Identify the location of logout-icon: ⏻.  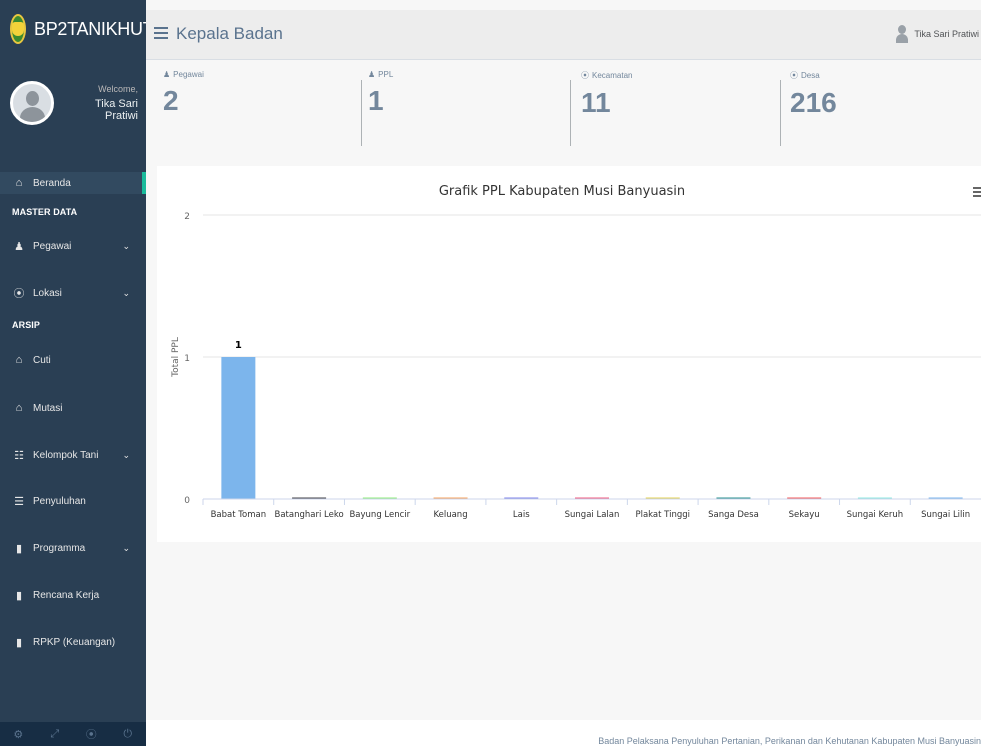
(128, 734).